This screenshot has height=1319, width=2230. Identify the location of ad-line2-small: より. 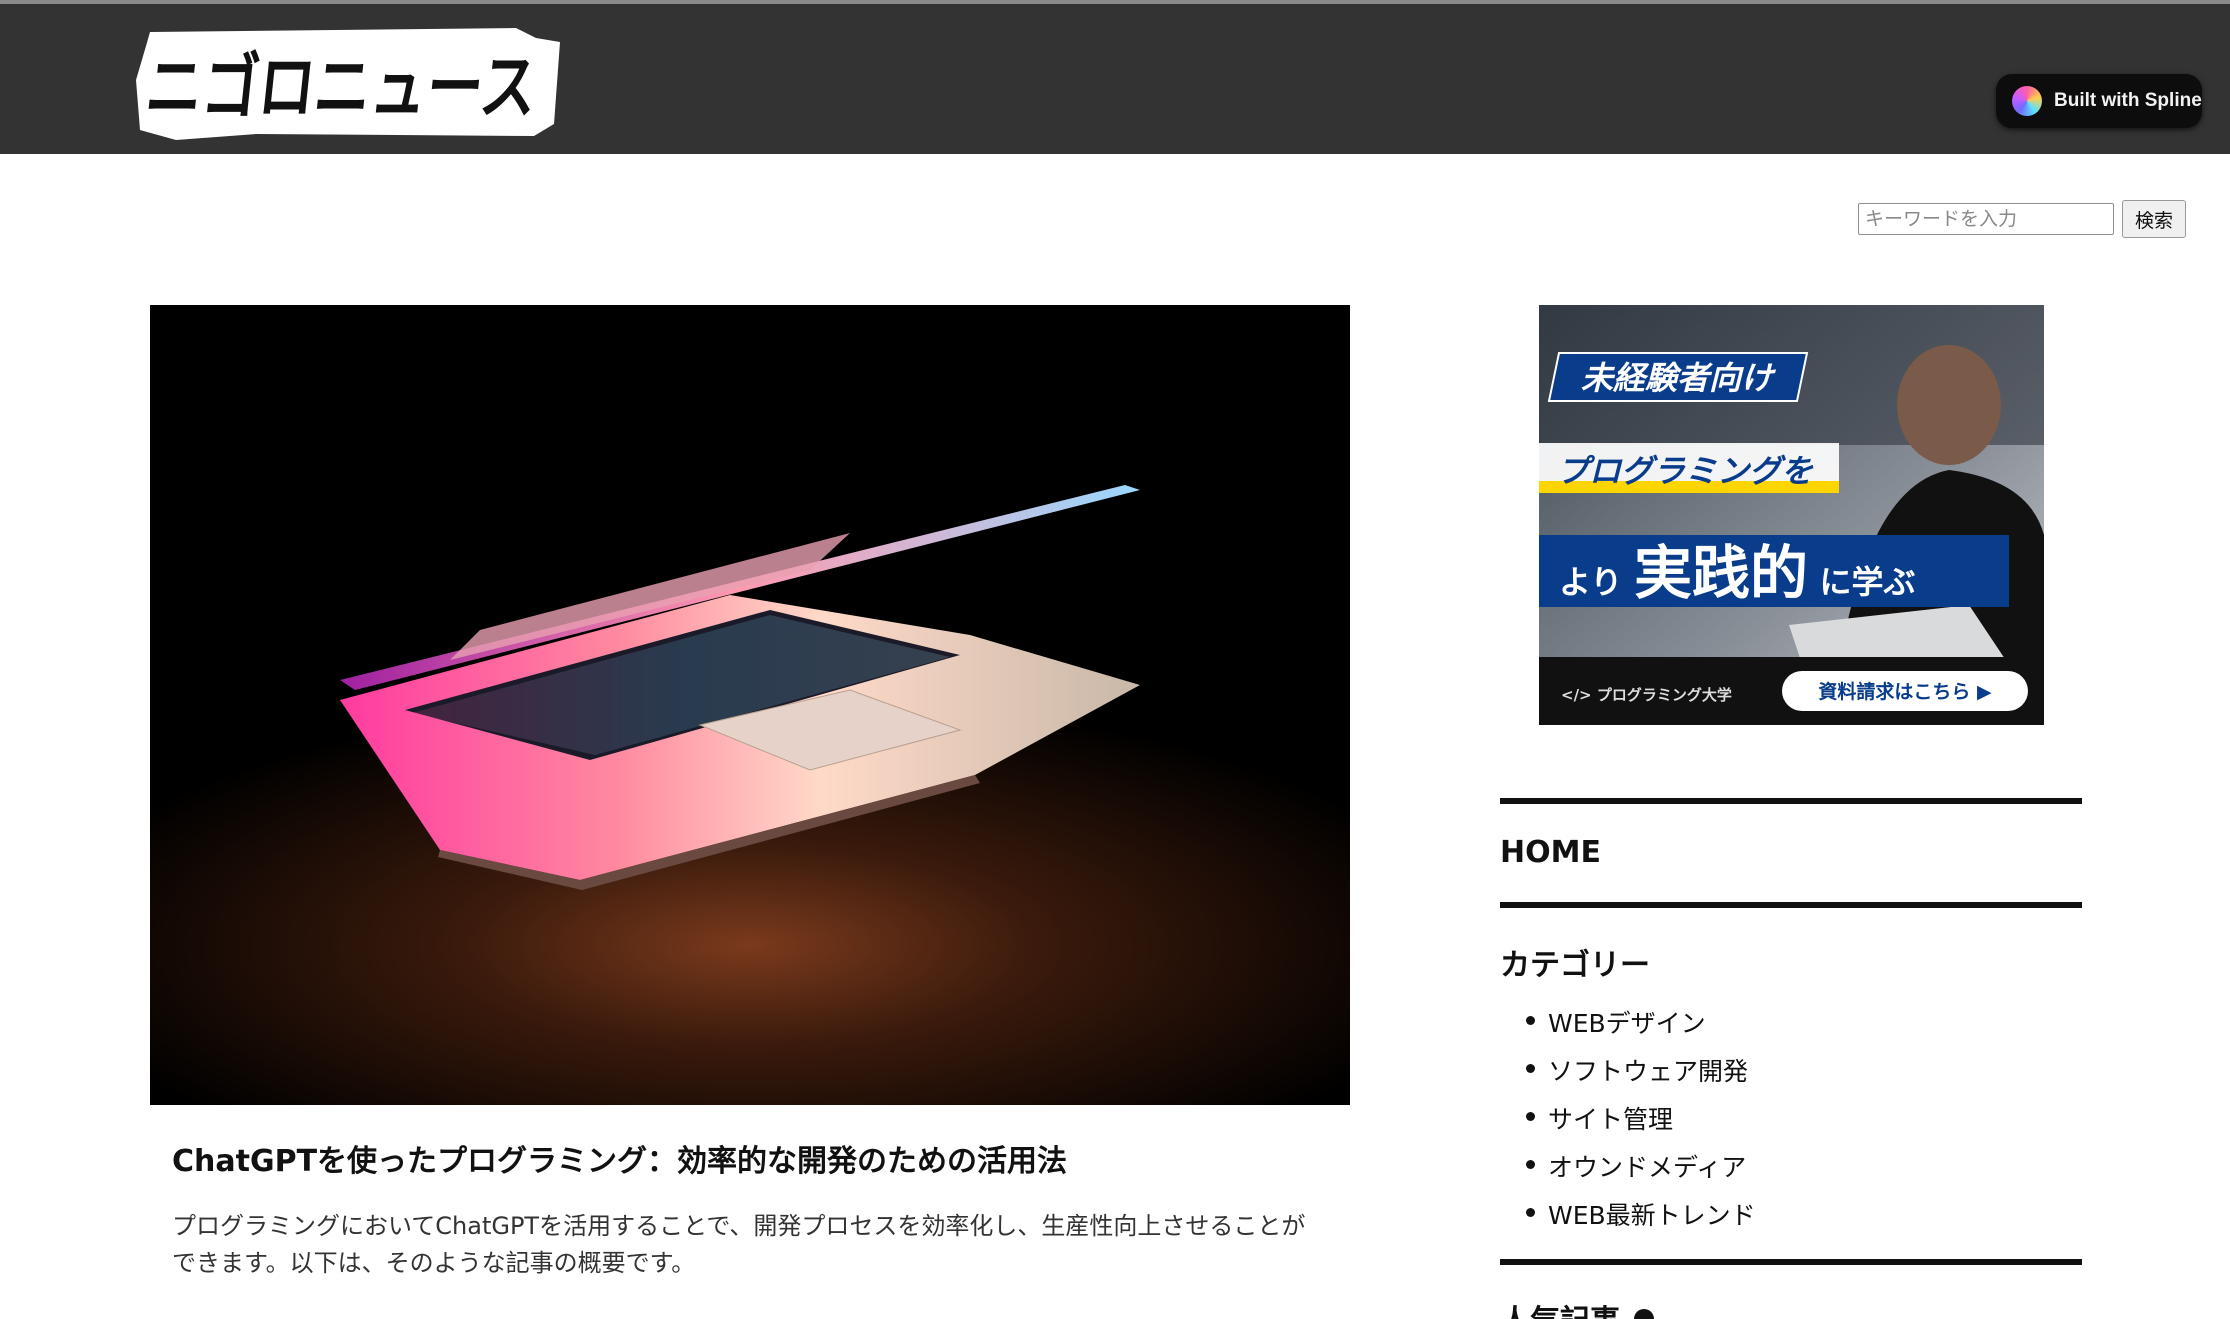
(1590, 582).